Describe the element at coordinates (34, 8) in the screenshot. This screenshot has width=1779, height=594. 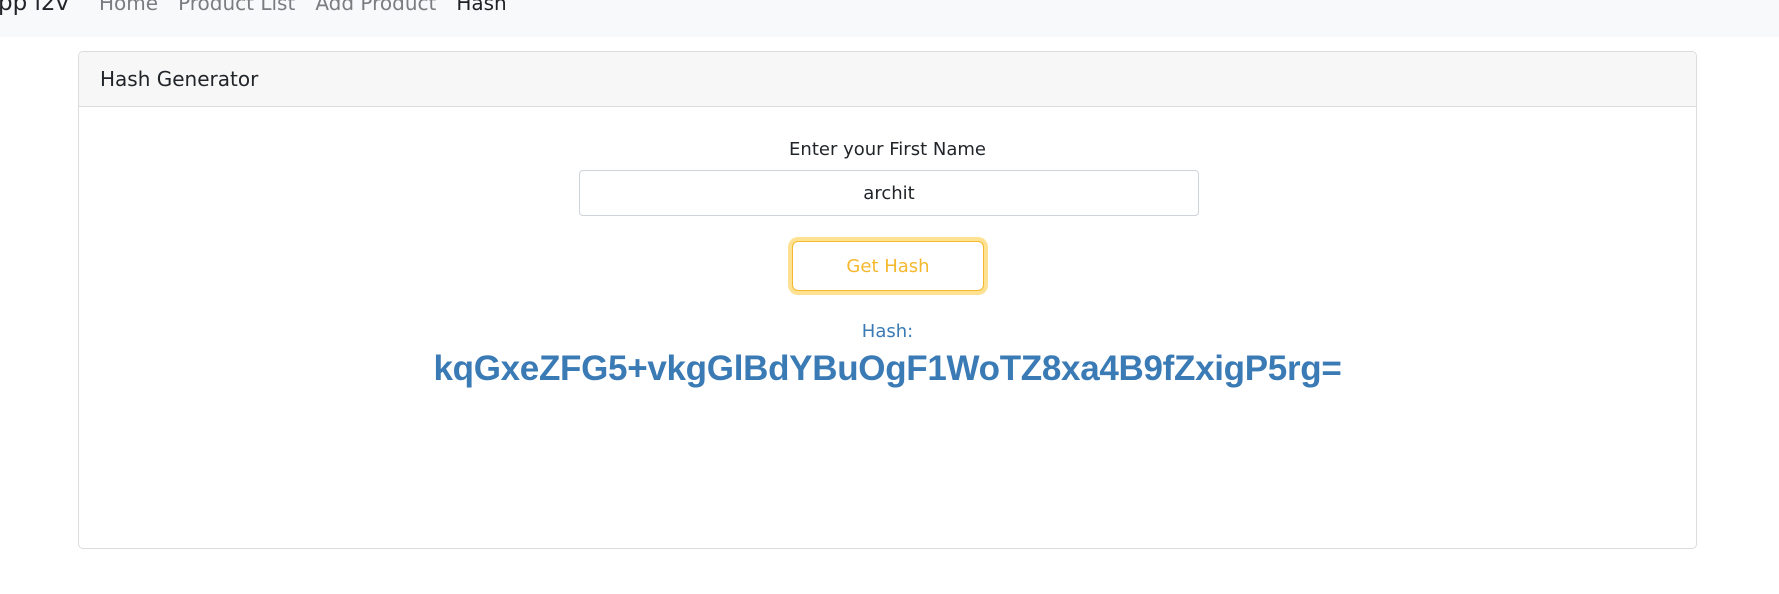
I see `brand-name: pp i2v` at that location.